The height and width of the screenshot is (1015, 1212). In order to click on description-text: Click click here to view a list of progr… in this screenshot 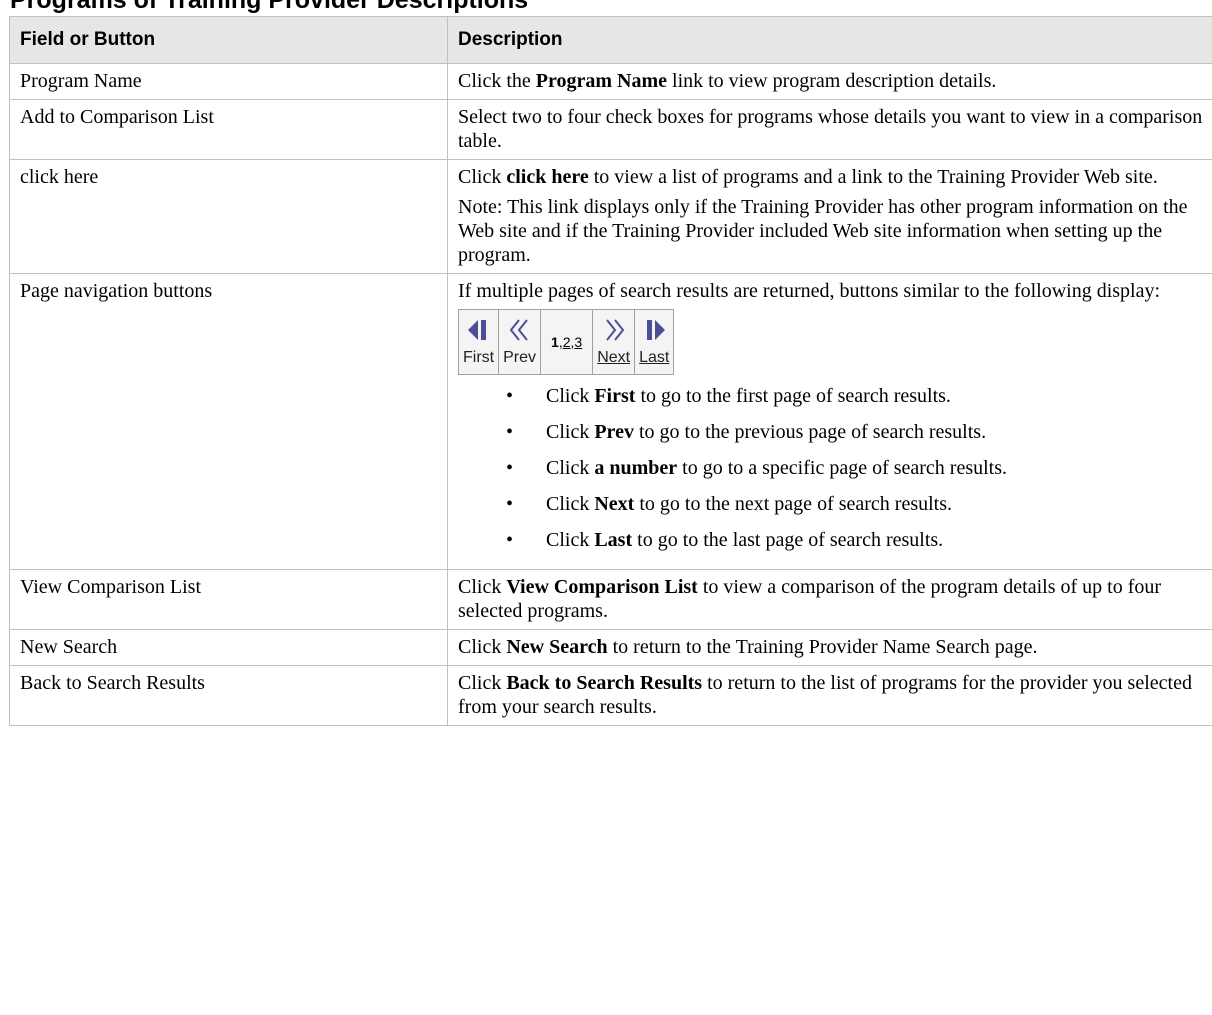, I will do `click(830, 177)`.